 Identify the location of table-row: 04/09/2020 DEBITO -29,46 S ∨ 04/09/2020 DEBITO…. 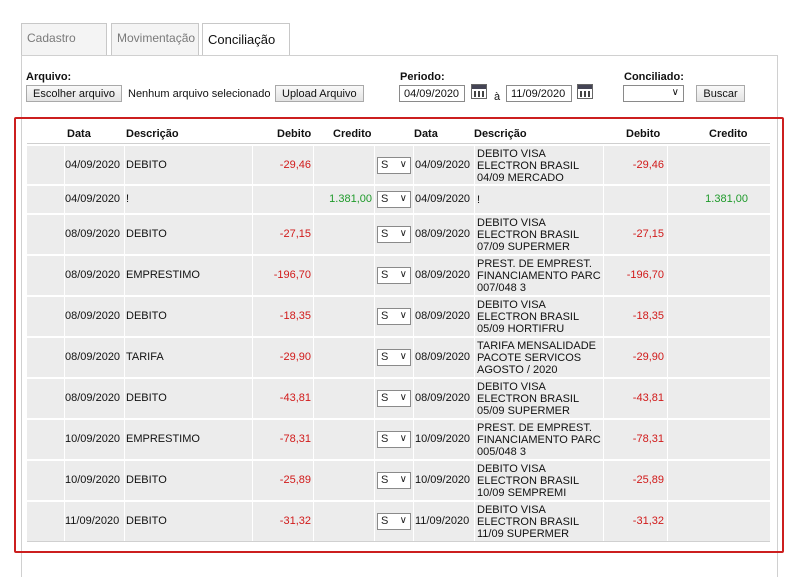
(398, 165).